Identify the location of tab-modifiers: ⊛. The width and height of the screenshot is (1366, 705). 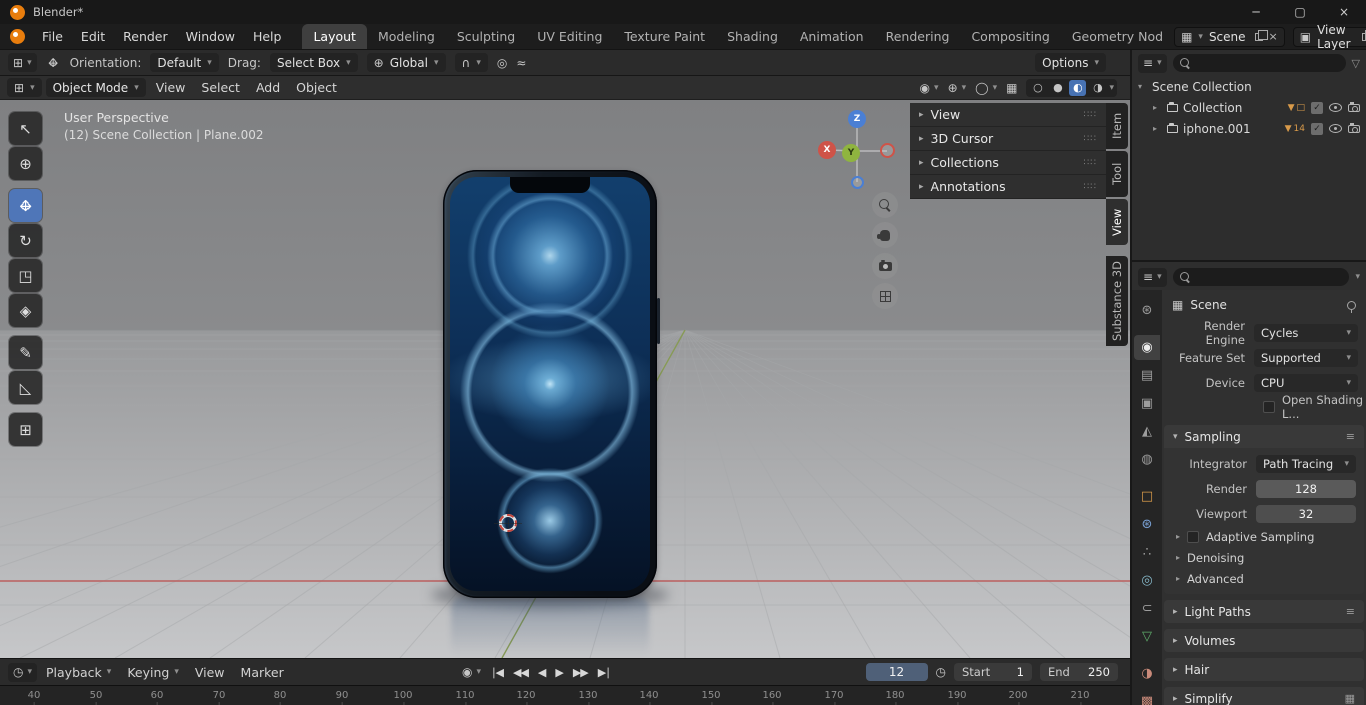
(1147, 524).